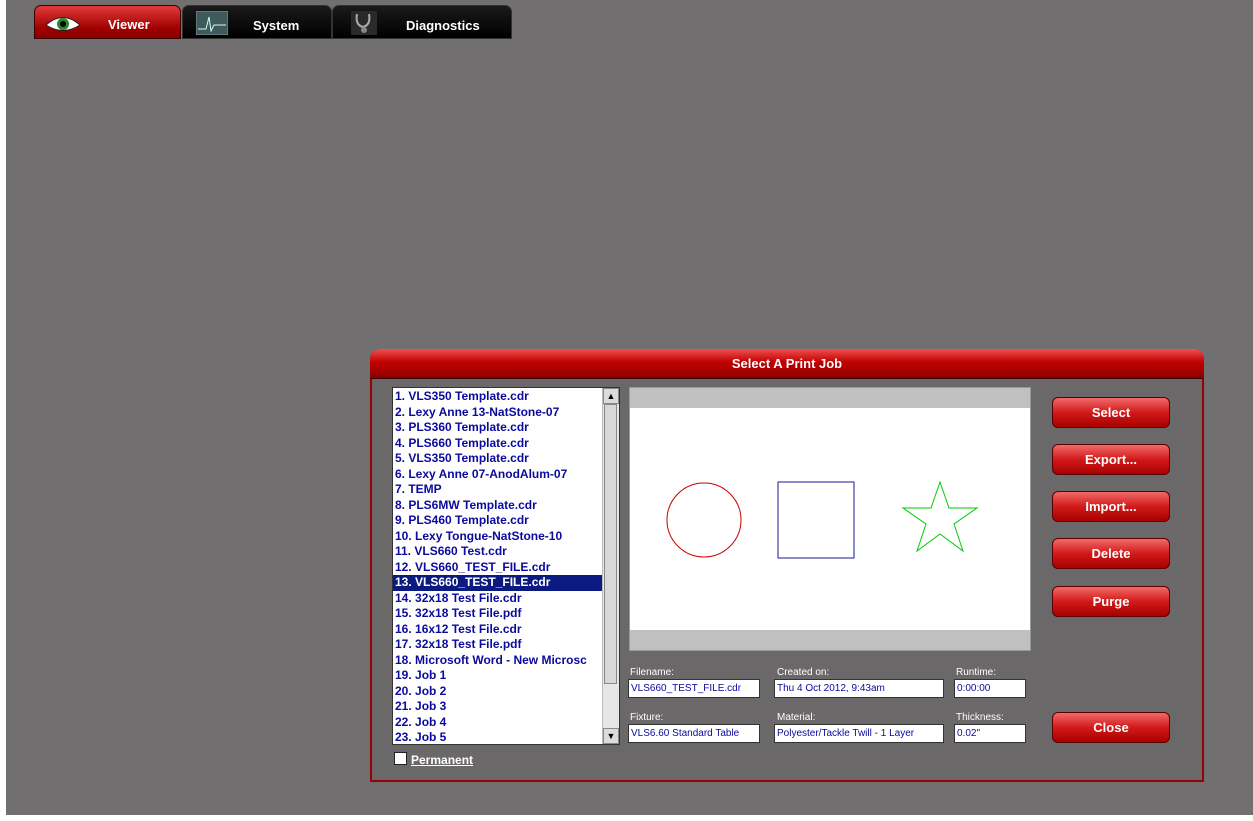 This screenshot has height=821, width=1253. Describe the element at coordinates (276, 25) in the screenshot. I see `tab-system-label: System` at that location.